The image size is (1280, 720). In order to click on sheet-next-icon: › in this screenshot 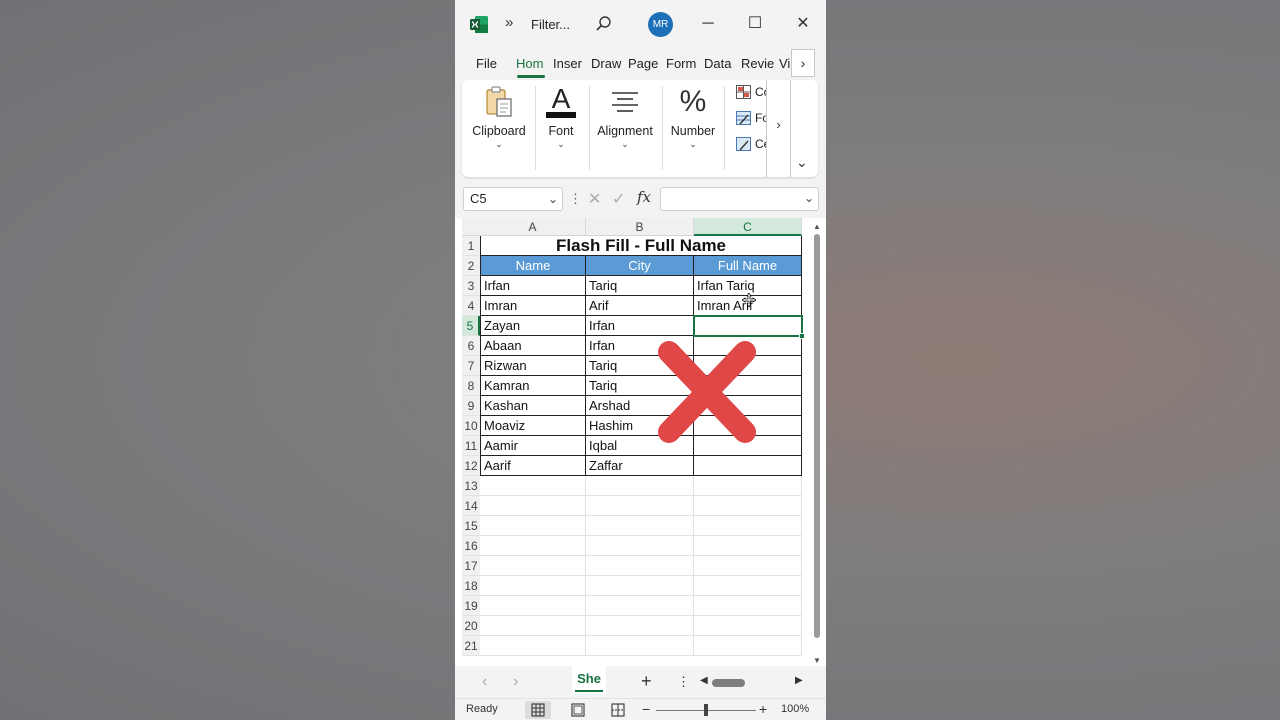, I will do `click(515, 682)`.